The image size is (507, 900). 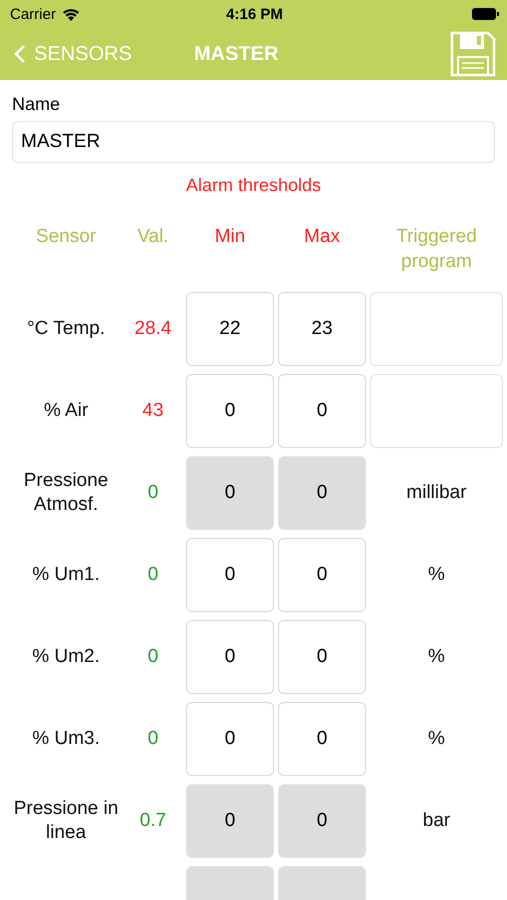 I want to click on time-label: 4:16 PM, so click(x=254, y=14).